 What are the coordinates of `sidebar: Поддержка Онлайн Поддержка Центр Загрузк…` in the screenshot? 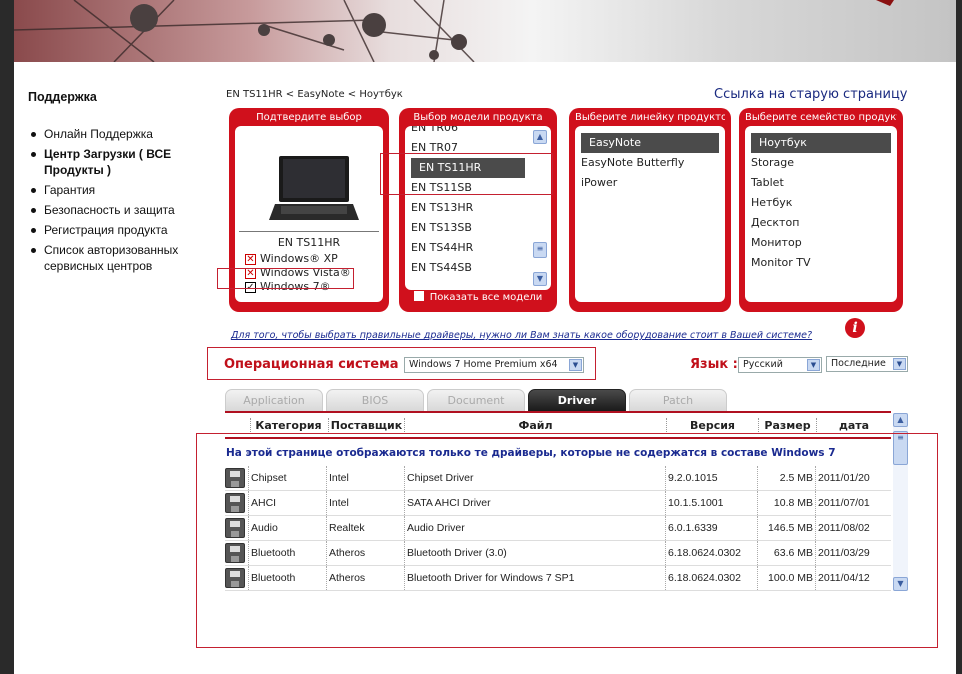 It's located at (118, 184).